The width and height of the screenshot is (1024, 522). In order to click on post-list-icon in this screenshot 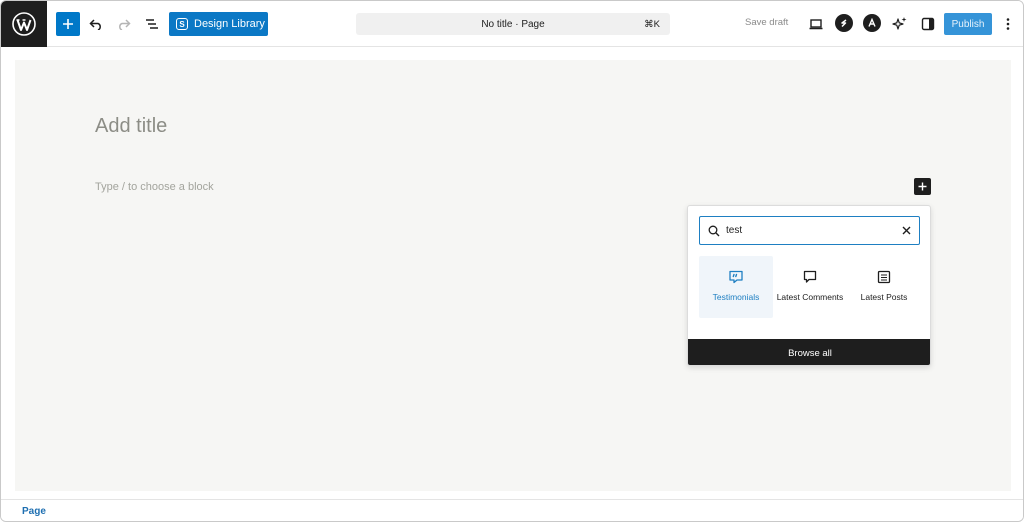, I will do `click(884, 277)`.